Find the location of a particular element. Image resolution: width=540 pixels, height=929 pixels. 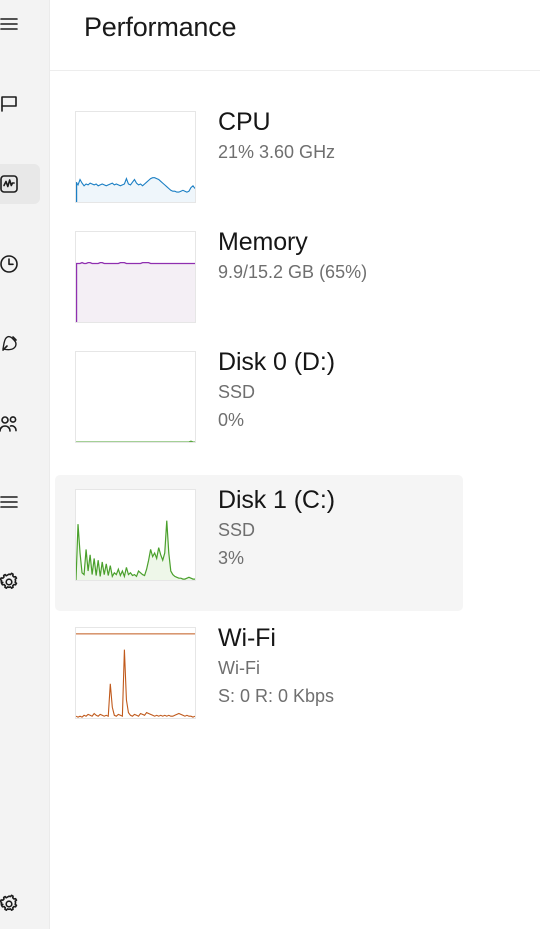

sidebar-item-settings is located at coordinates (20, 904).